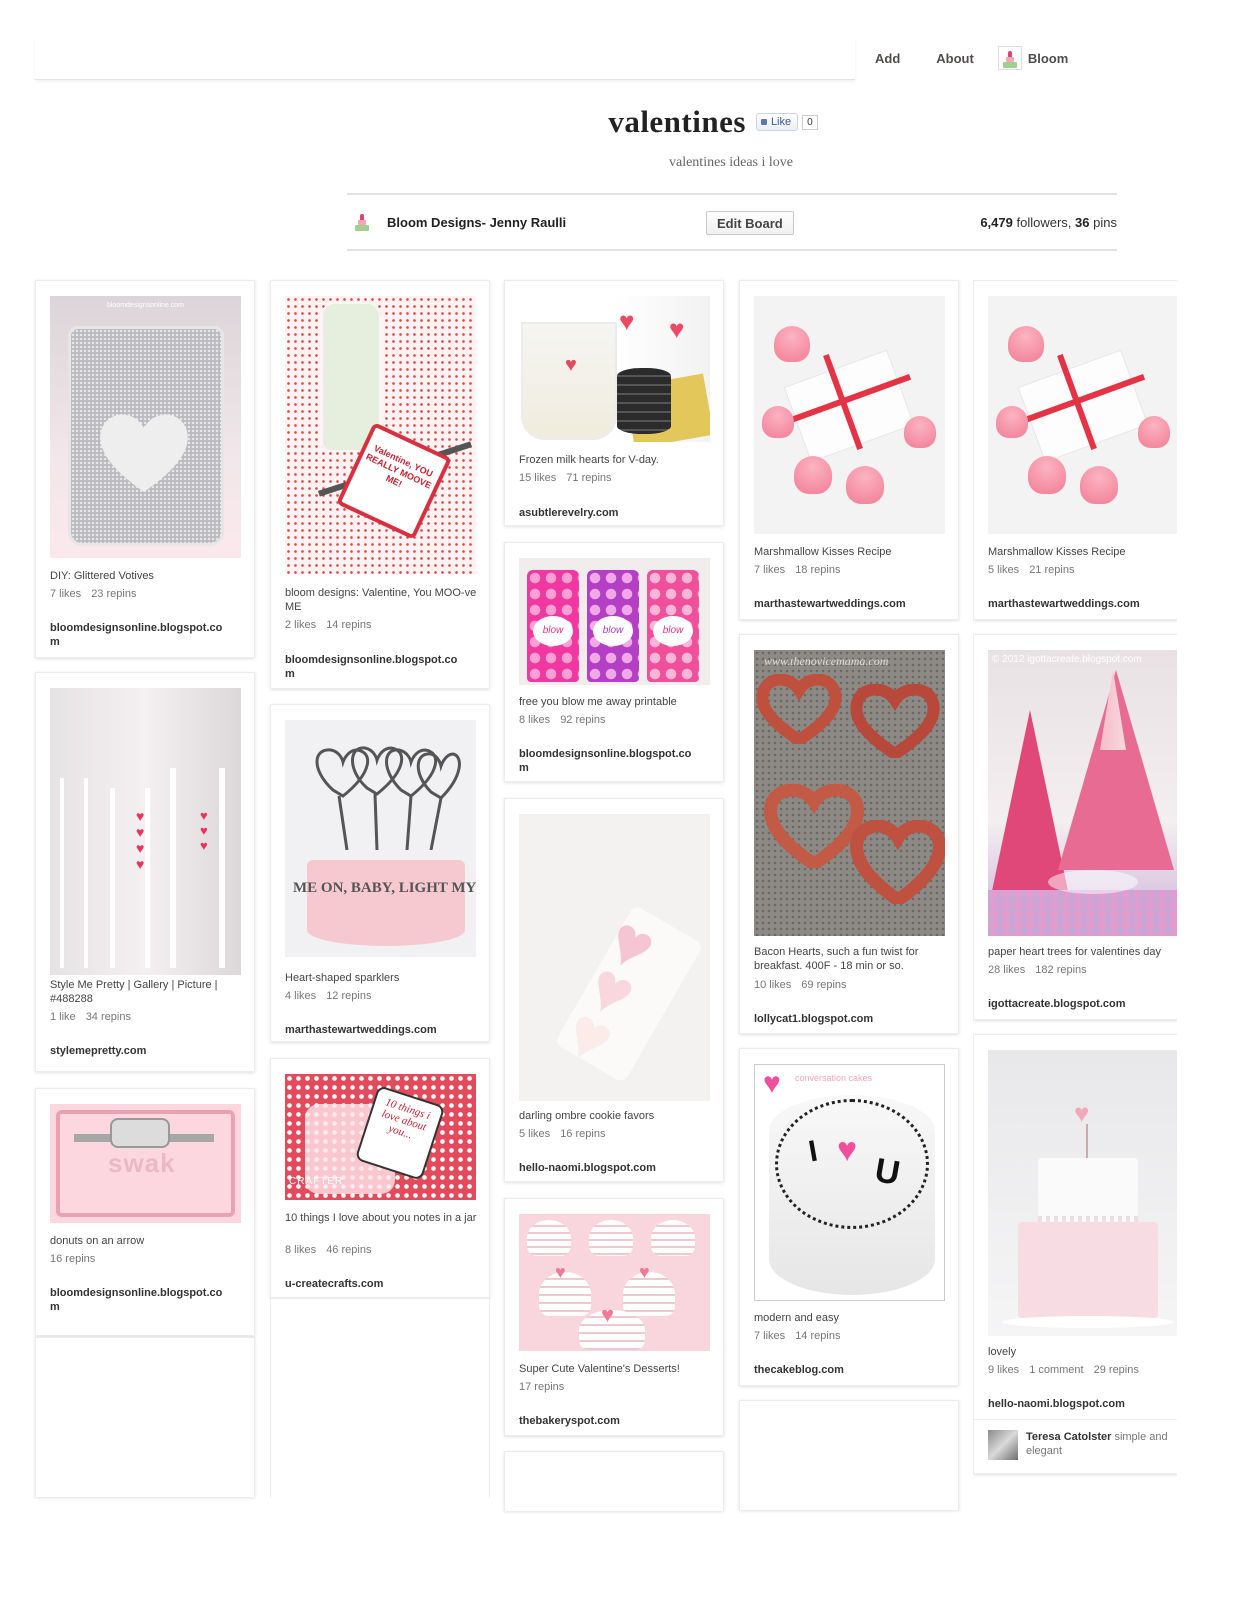  I want to click on pin-repins: 34 repins, so click(108, 1017).